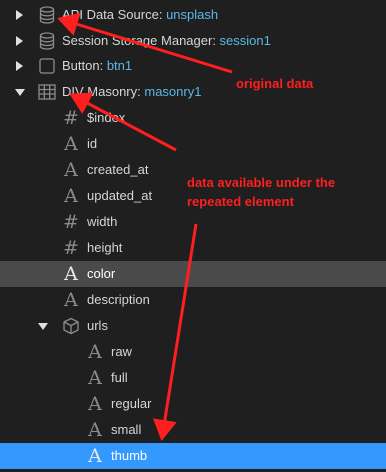 The image size is (386, 472). What do you see at coordinates (118, 169) in the screenshot?
I see `tree-item-label: created_at` at bounding box center [118, 169].